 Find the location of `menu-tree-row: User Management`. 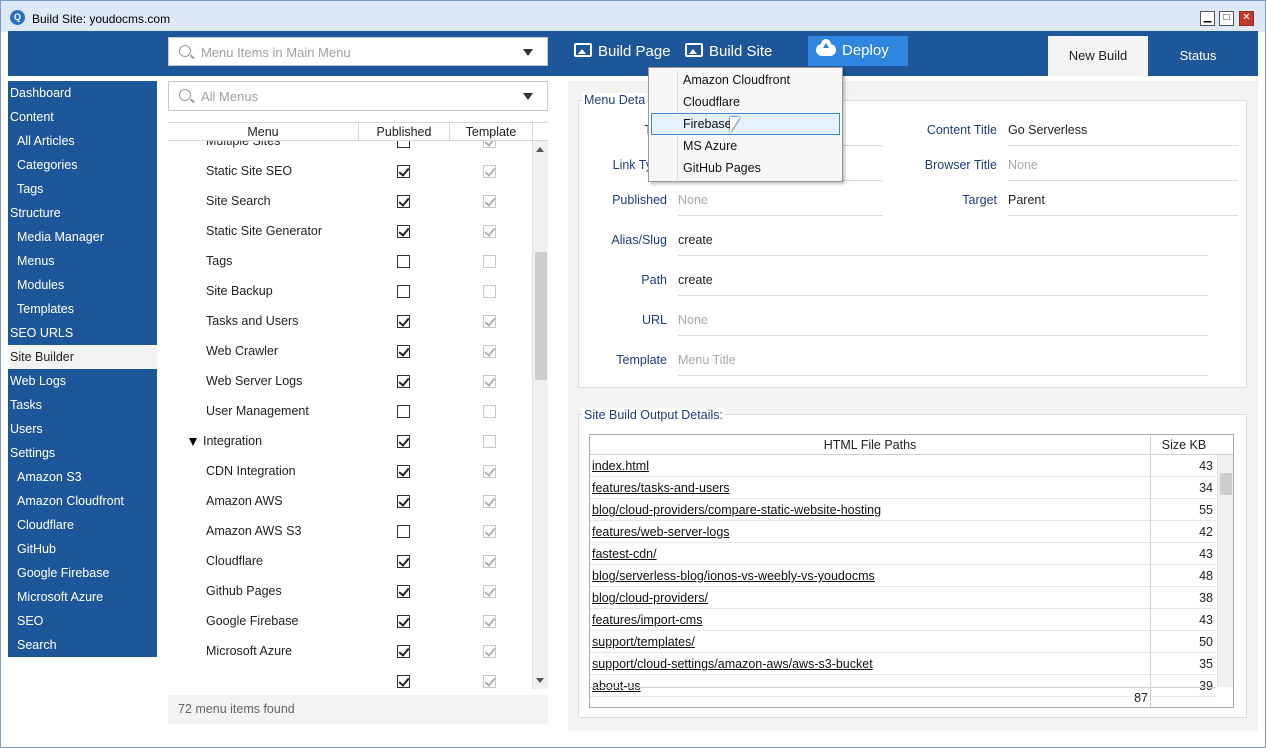

menu-tree-row: User Management is located at coordinates (350, 411).